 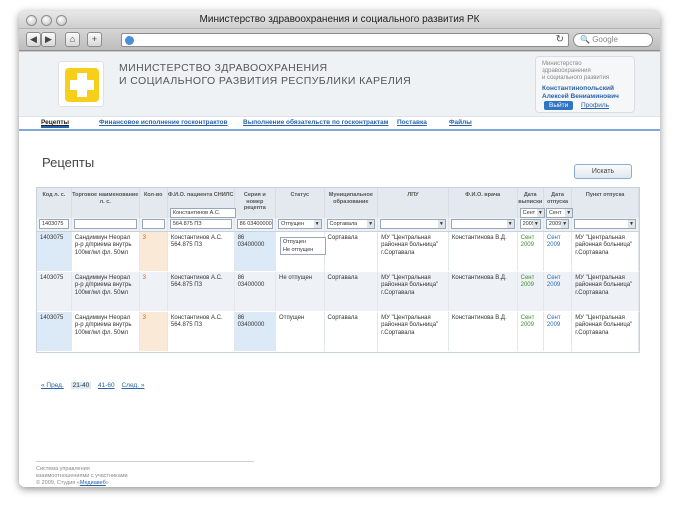 What do you see at coordinates (585, 89) in the screenshot?
I see `user-name-line1: Константинопольский` at bounding box center [585, 89].